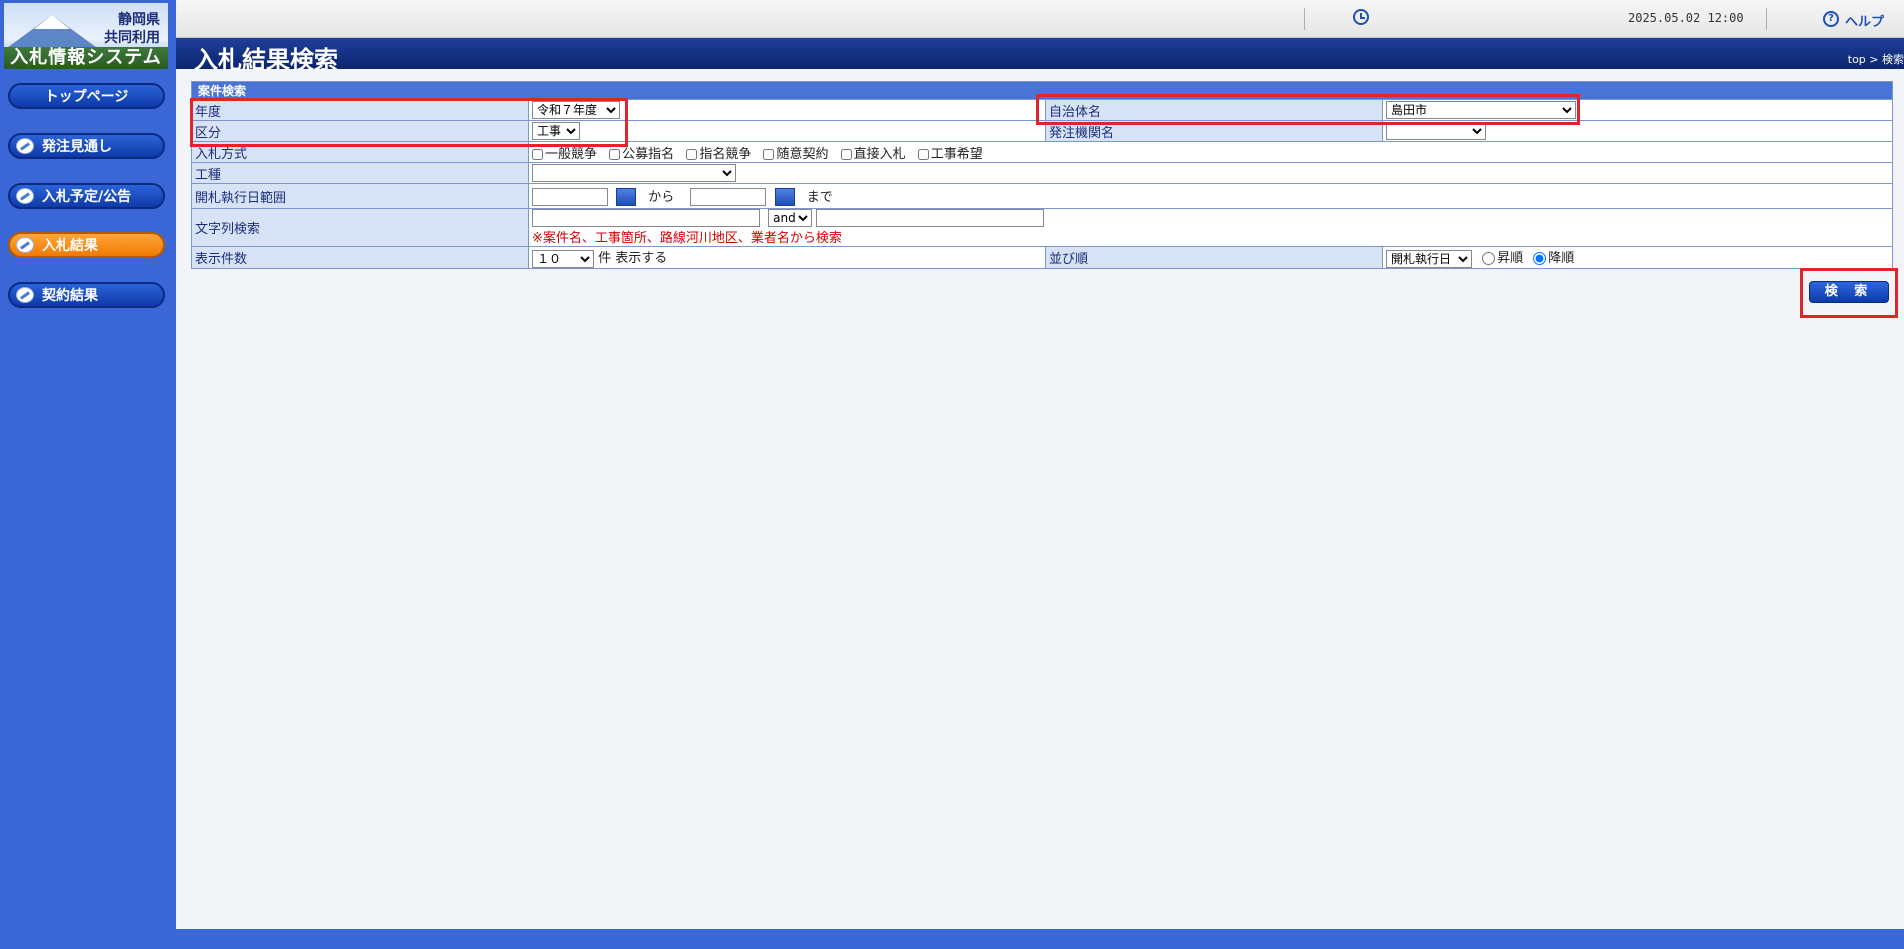 Image resolution: width=1904 pixels, height=949 pixels. Describe the element at coordinates (1429, 258) in the screenshot. I see `sort-field-select: 開札執行日` at that location.